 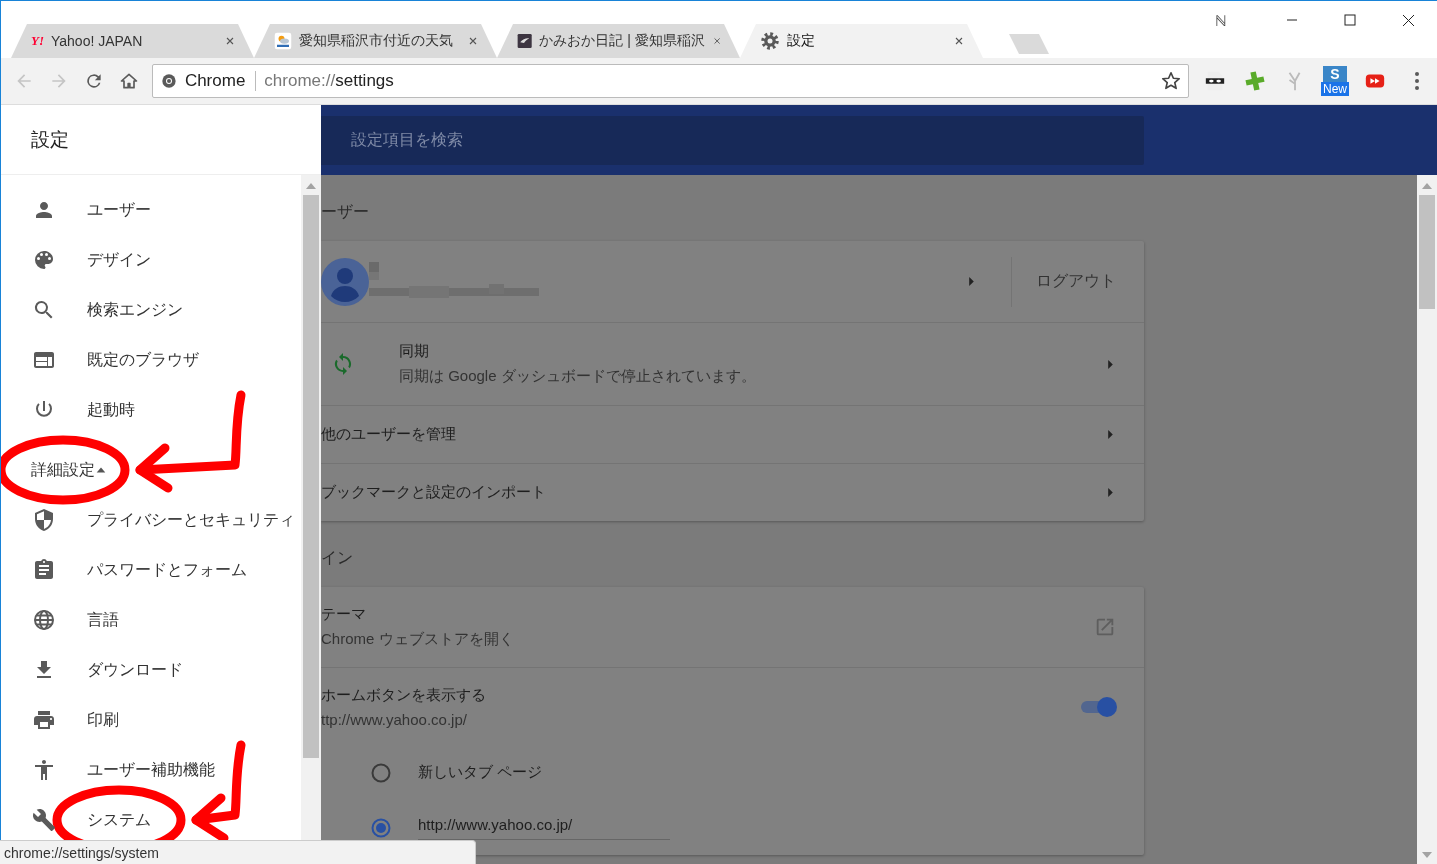 What do you see at coordinates (1255, 81) in the screenshot?
I see `plus-icon` at bounding box center [1255, 81].